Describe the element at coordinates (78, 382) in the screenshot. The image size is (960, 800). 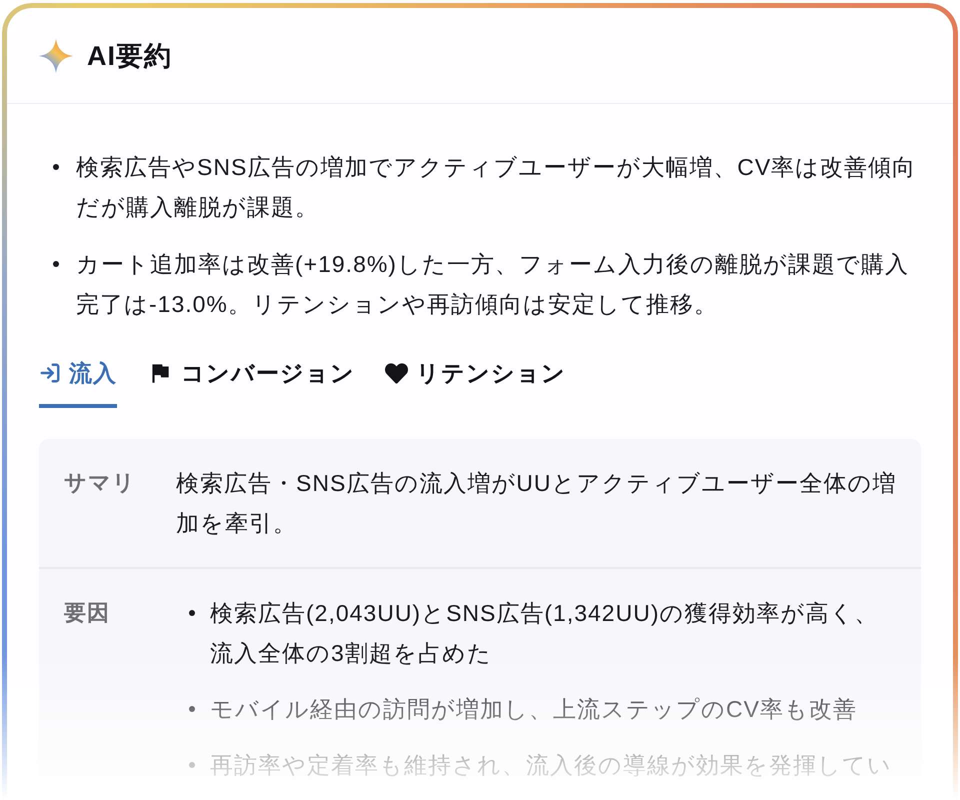
I see `tab: 流入` at that location.